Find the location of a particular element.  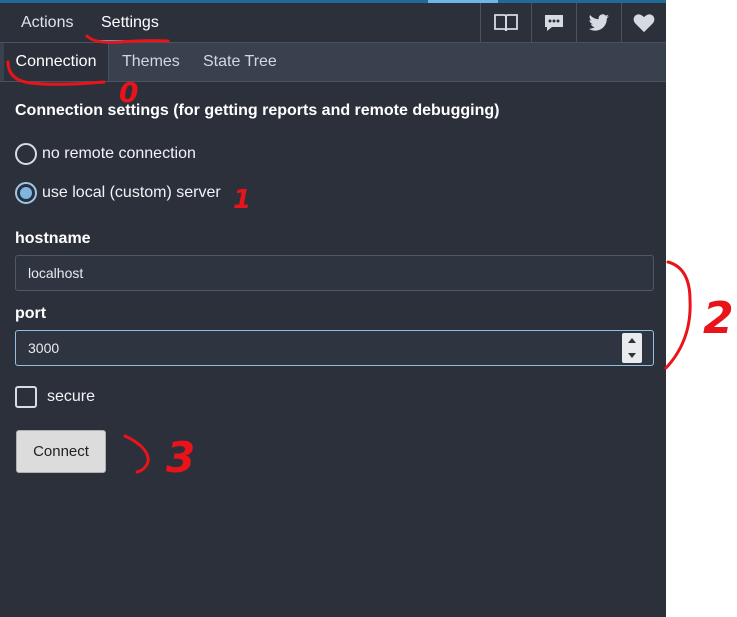

radio-dot is located at coordinates (26, 193).